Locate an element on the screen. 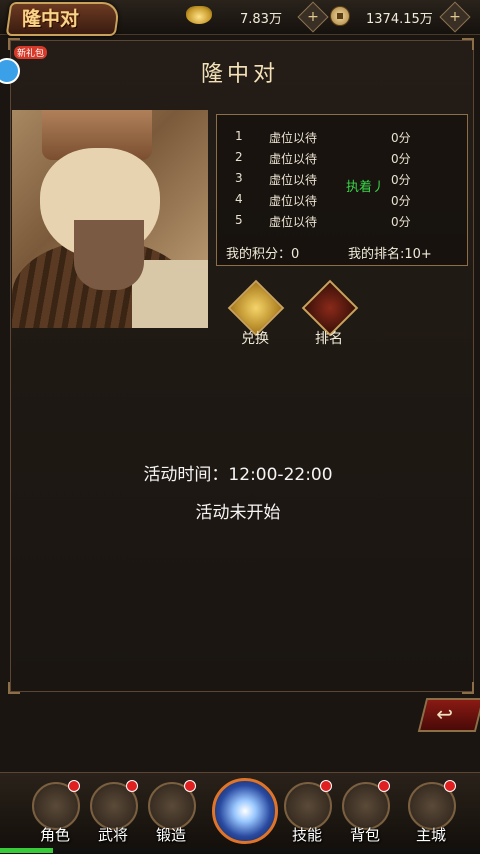 Image resolution: width=480 pixels, height=854 pixels. page-title: 隆中对 is located at coordinates (239, 74).